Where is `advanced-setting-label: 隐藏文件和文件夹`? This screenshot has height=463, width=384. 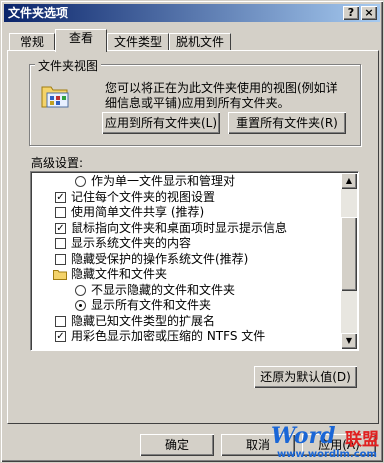 advanced-setting-label: 隐藏文件和文件夹 is located at coordinates (119, 274).